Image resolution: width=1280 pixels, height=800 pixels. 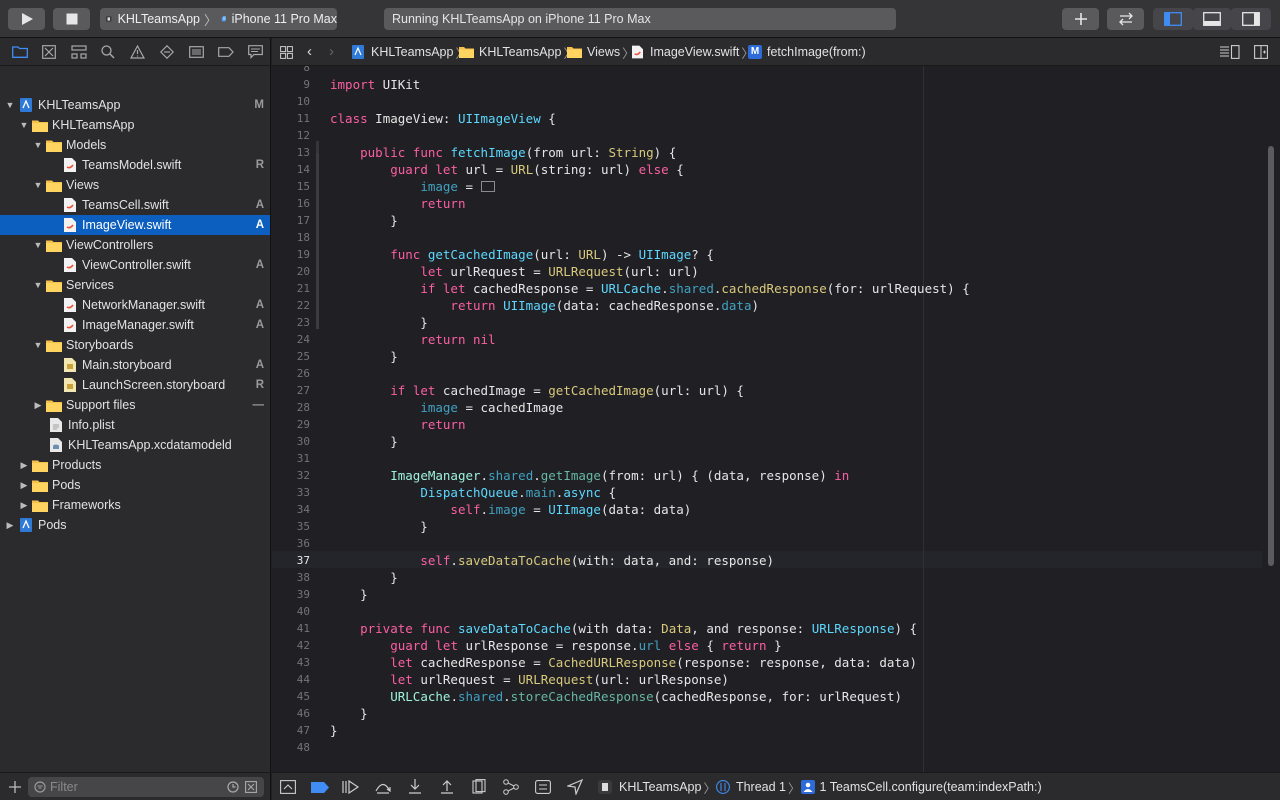 I want to click on breakpoint-navigator-tab, so click(x=225, y=52).